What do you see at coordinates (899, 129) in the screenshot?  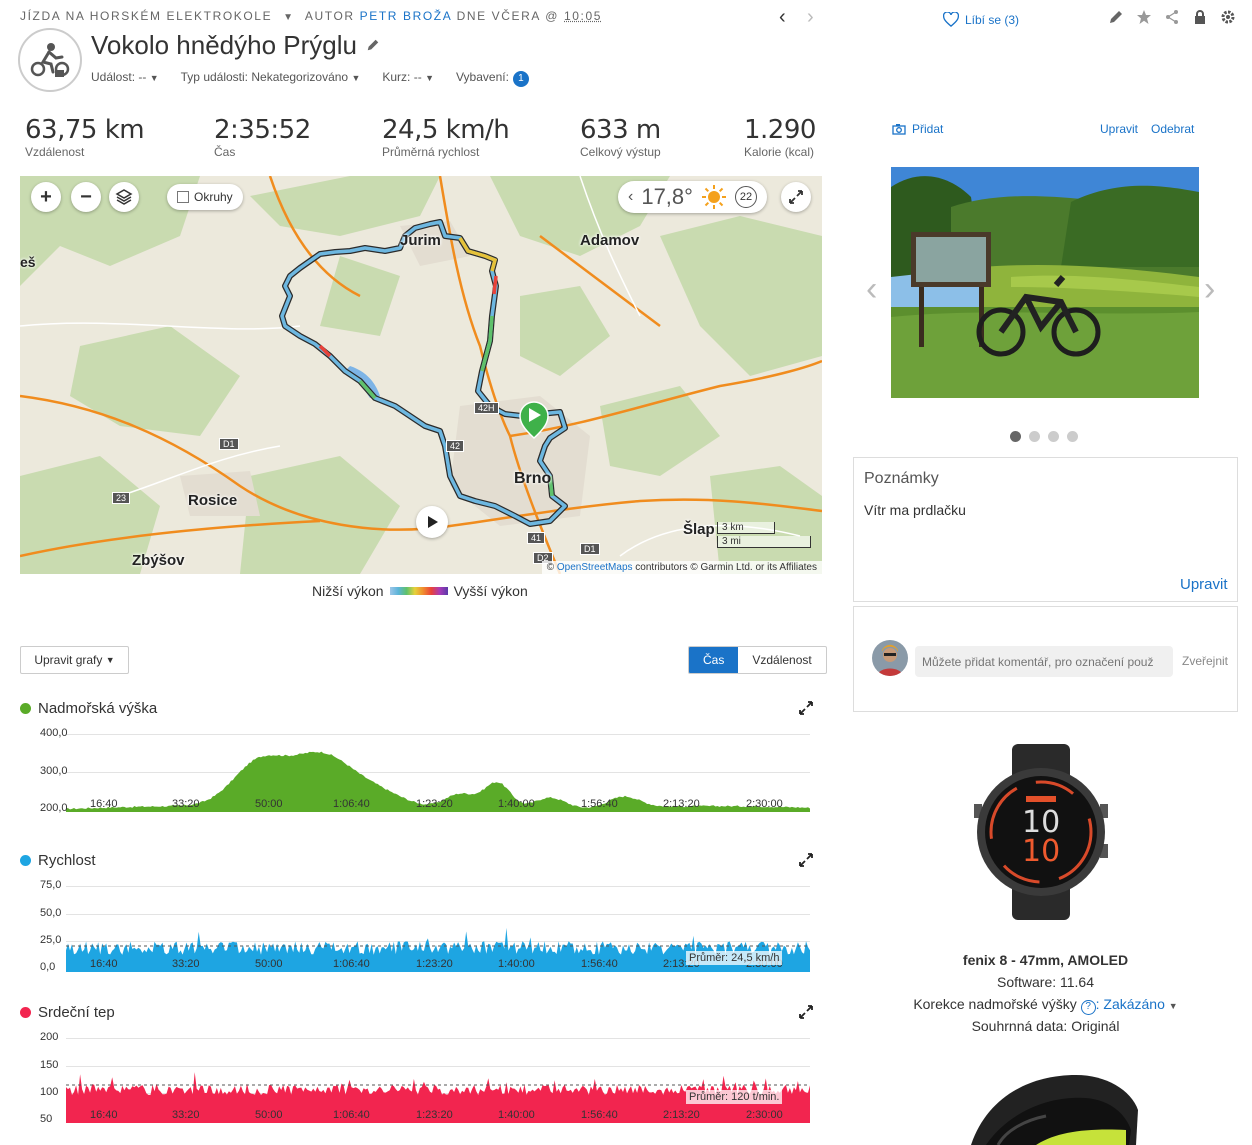 I see `camera-icon` at bounding box center [899, 129].